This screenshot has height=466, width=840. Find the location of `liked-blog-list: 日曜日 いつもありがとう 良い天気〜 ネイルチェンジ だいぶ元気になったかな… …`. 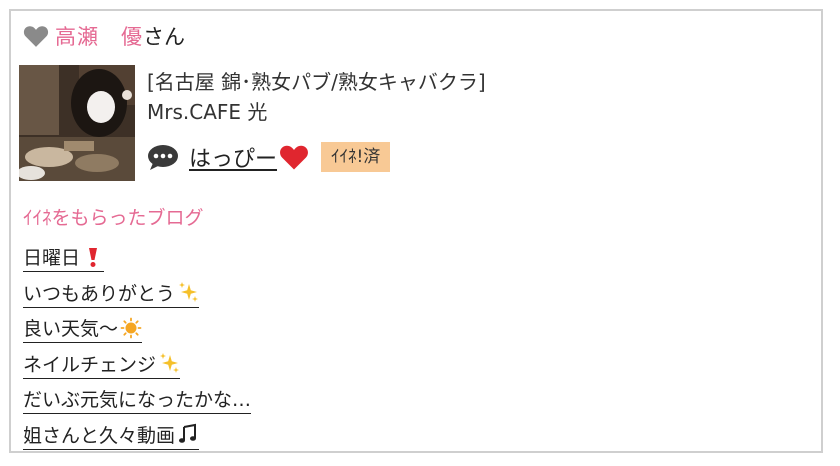

liked-blog-list: 日曜日 いつもありがとう 良い天気〜 ネイルチェンジ だいぶ元気になったかな… … is located at coordinates (137, 350).